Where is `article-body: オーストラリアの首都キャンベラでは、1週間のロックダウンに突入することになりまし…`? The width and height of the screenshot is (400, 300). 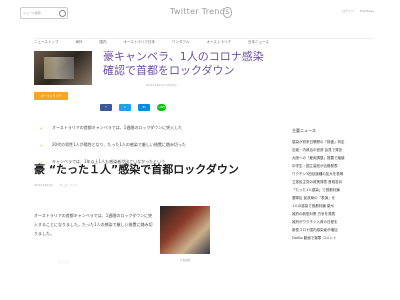 article-body: オーストラリアの首都キャンベラでは、1週間のロックダウンに突入することになりまし… is located at coordinates (93, 224).